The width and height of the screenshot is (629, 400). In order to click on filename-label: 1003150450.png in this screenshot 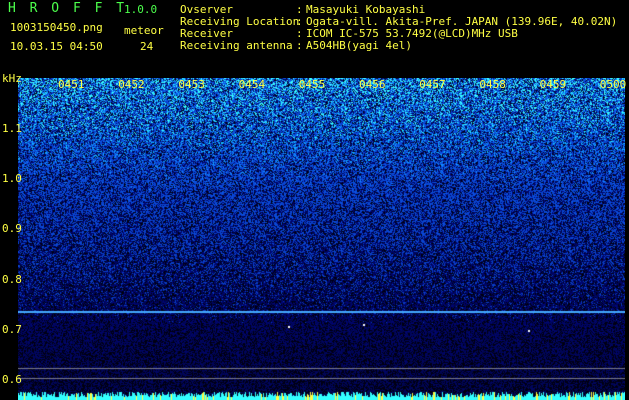, I will do `click(56, 27)`.